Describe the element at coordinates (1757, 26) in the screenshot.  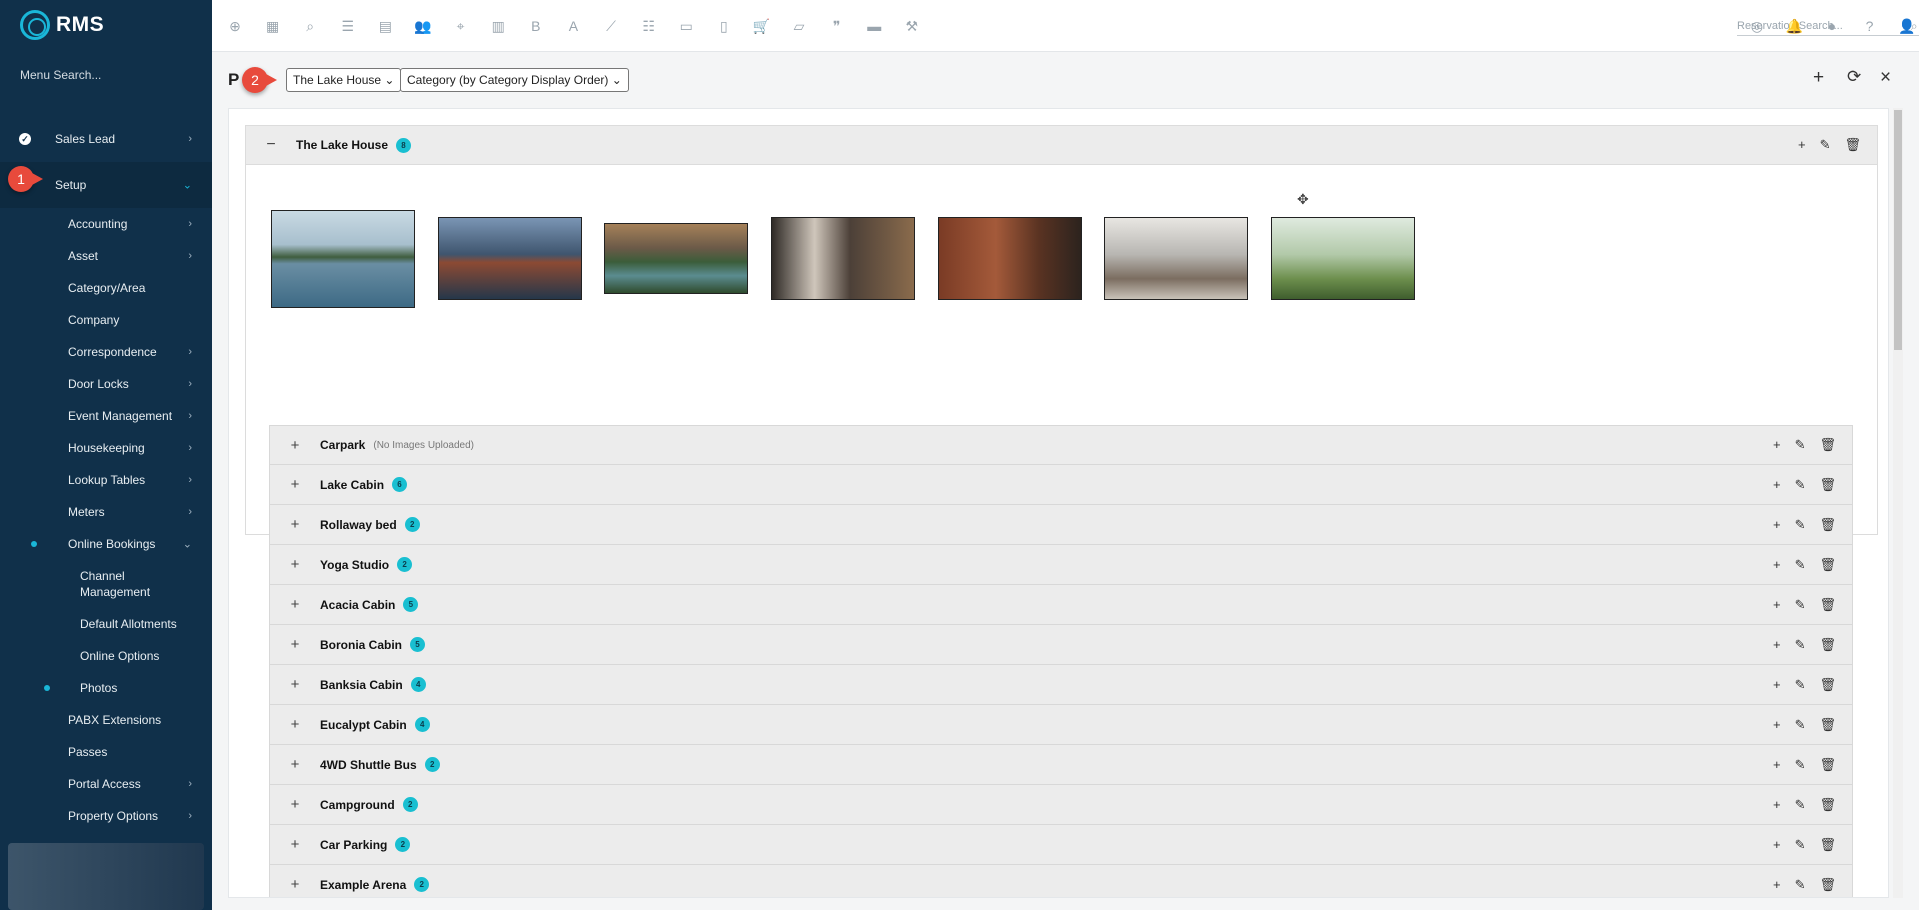
I see `globe-icon: ◎` at that location.